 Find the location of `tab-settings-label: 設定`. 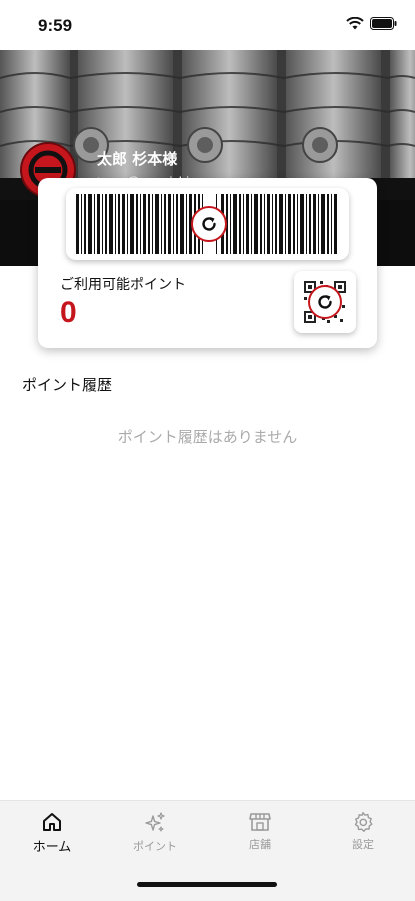

tab-settings-label: 設定 is located at coordinates (363, 844).